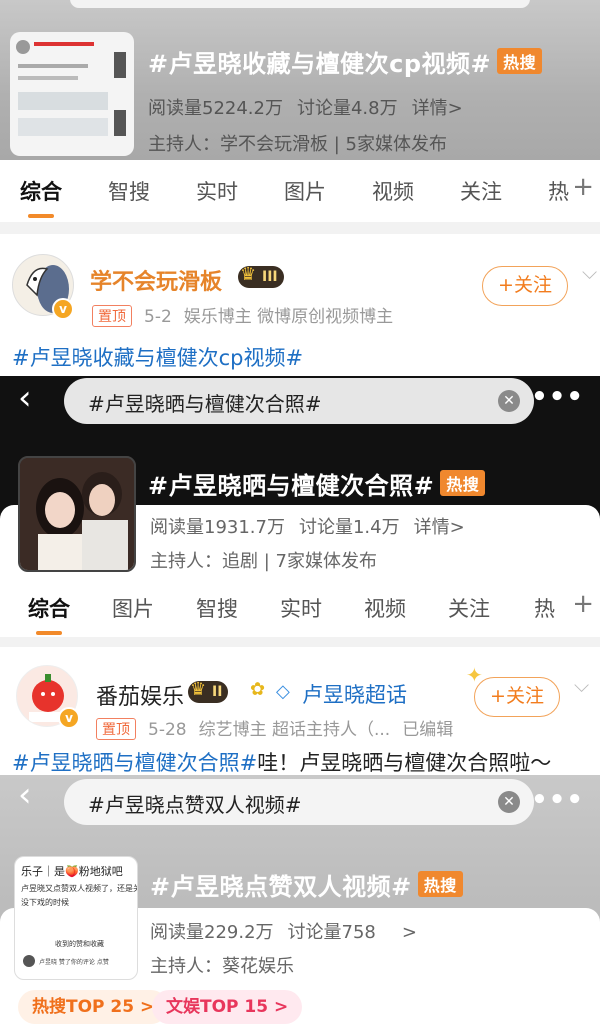  What do you see at coordinates (291, 486) in the screenshot?
I see `topic-title-text: #卢昱晓晒与檀健次合照#` at bounding box center [291, 486].